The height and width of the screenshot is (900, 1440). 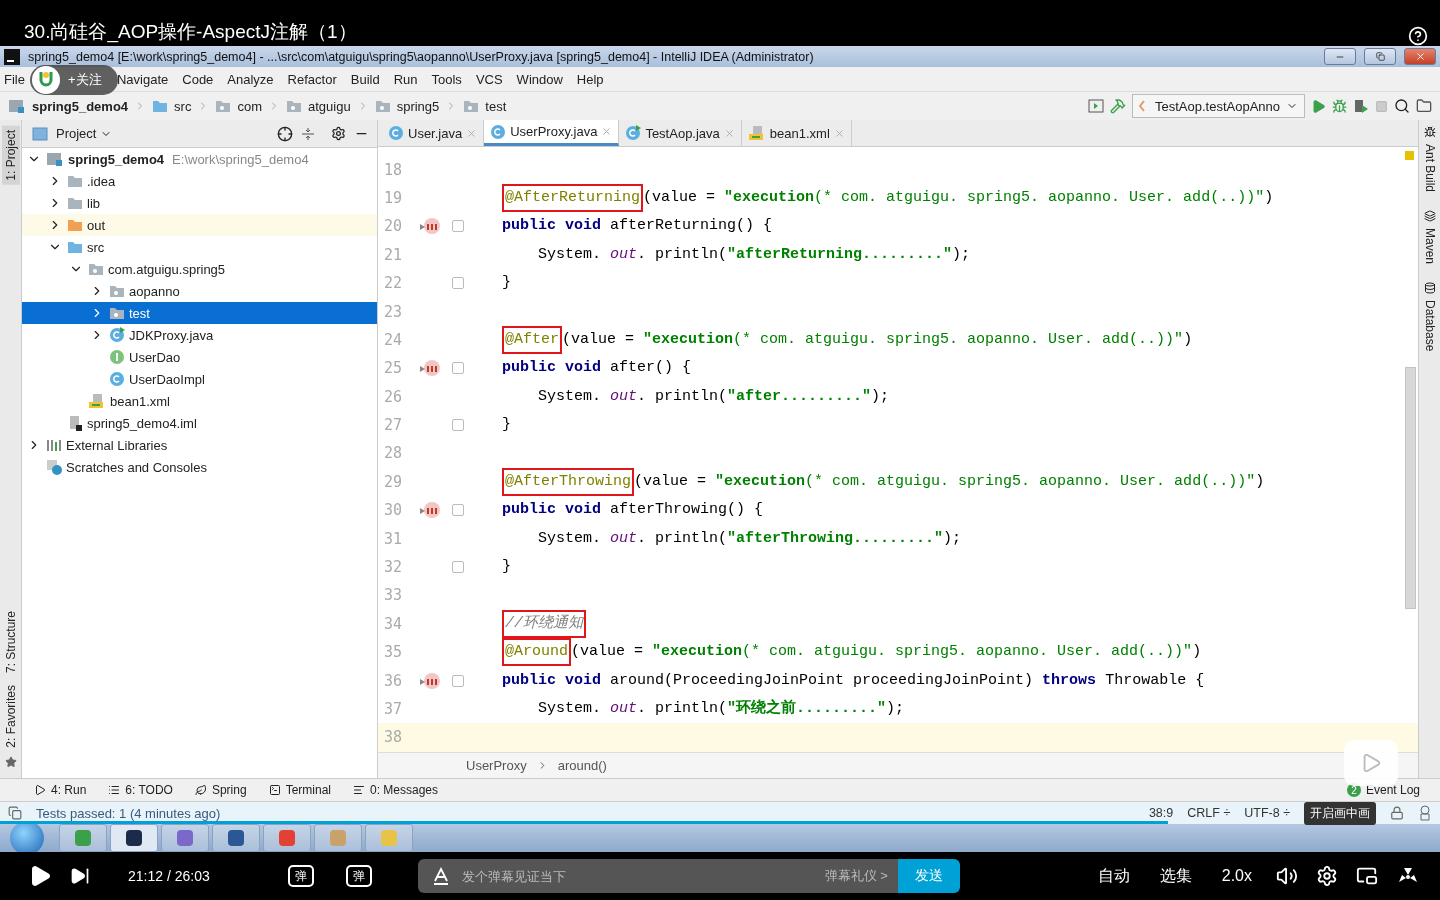 What do you see at coordinates (199, 357) in the screenshot?
I see `tree-item: UserDao` at bounding box center [199, 357].